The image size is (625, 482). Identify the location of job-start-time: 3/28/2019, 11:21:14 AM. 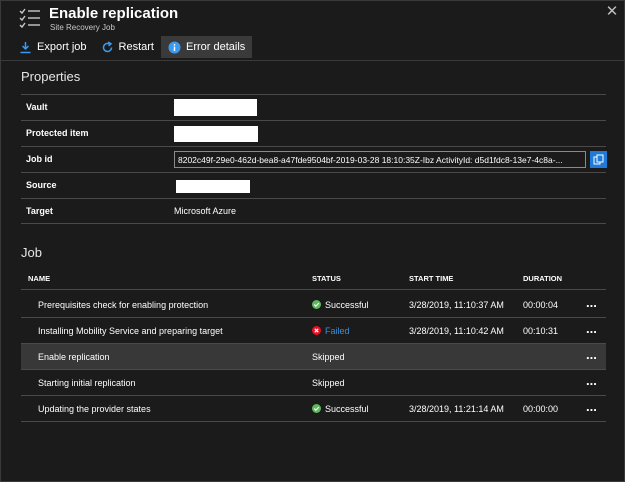
(456, 409).